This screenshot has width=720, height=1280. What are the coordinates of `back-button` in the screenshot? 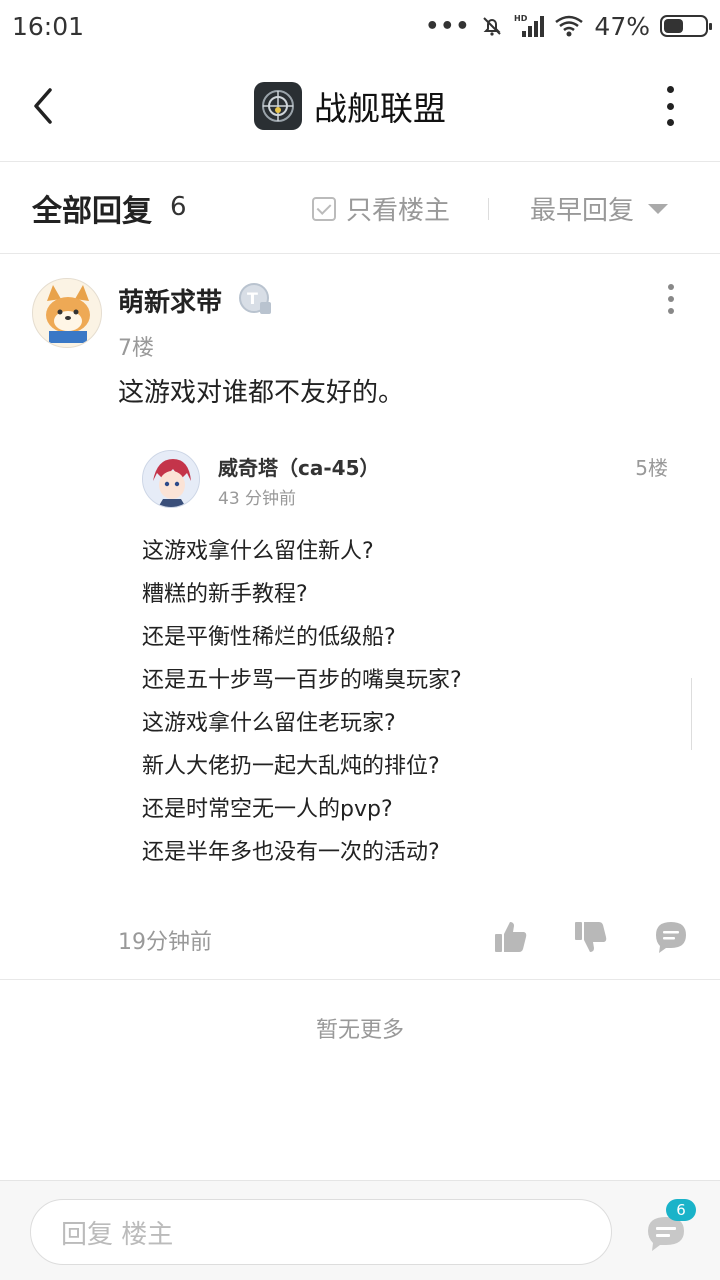 It's located at (48, 106).